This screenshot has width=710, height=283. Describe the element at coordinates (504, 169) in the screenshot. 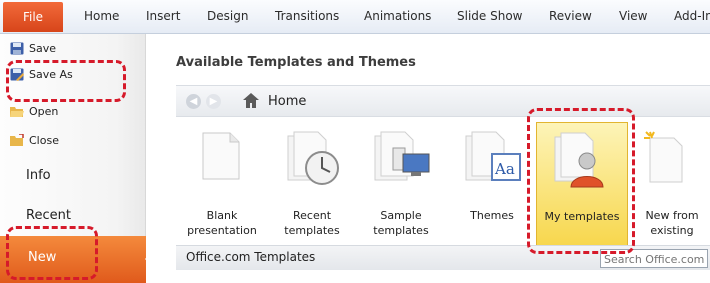

I see `svg-text: Aa` at that location.